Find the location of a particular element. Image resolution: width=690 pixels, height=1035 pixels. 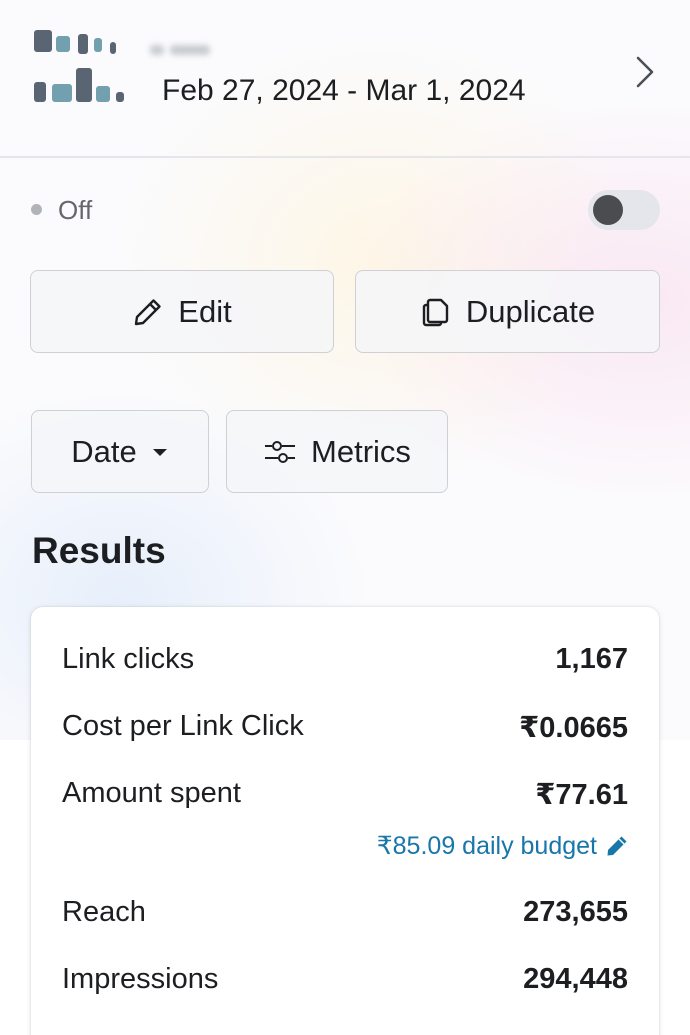

ad-name-redacted is located at coordinates (190, 50).